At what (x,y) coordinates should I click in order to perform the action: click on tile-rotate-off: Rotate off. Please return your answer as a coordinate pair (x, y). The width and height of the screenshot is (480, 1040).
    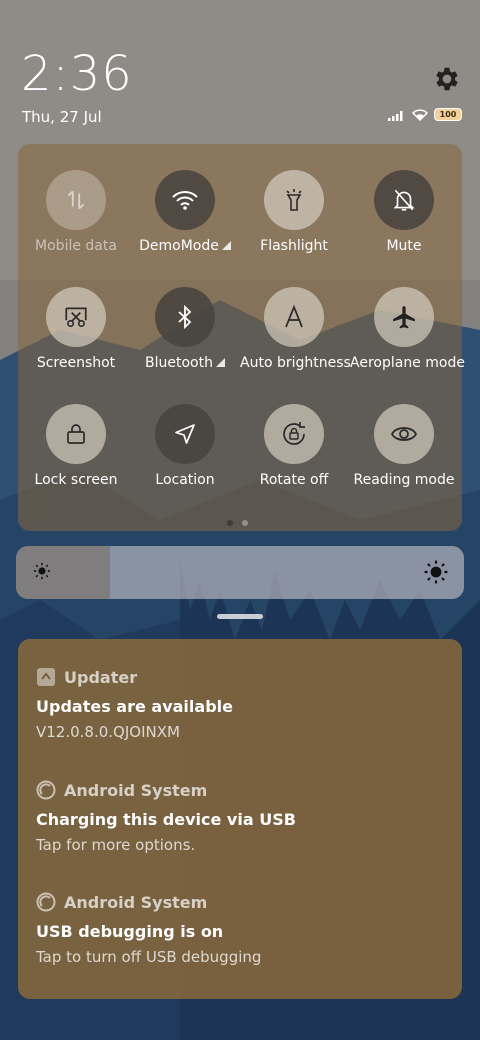
    Looking at the image, I should click on (294, 446).